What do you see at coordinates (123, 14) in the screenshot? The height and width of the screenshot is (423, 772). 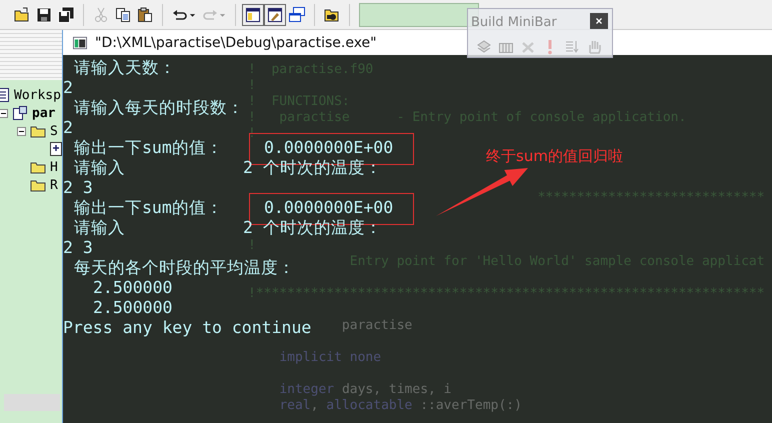 I see `copy-icon` at bounding box center [123, 14].